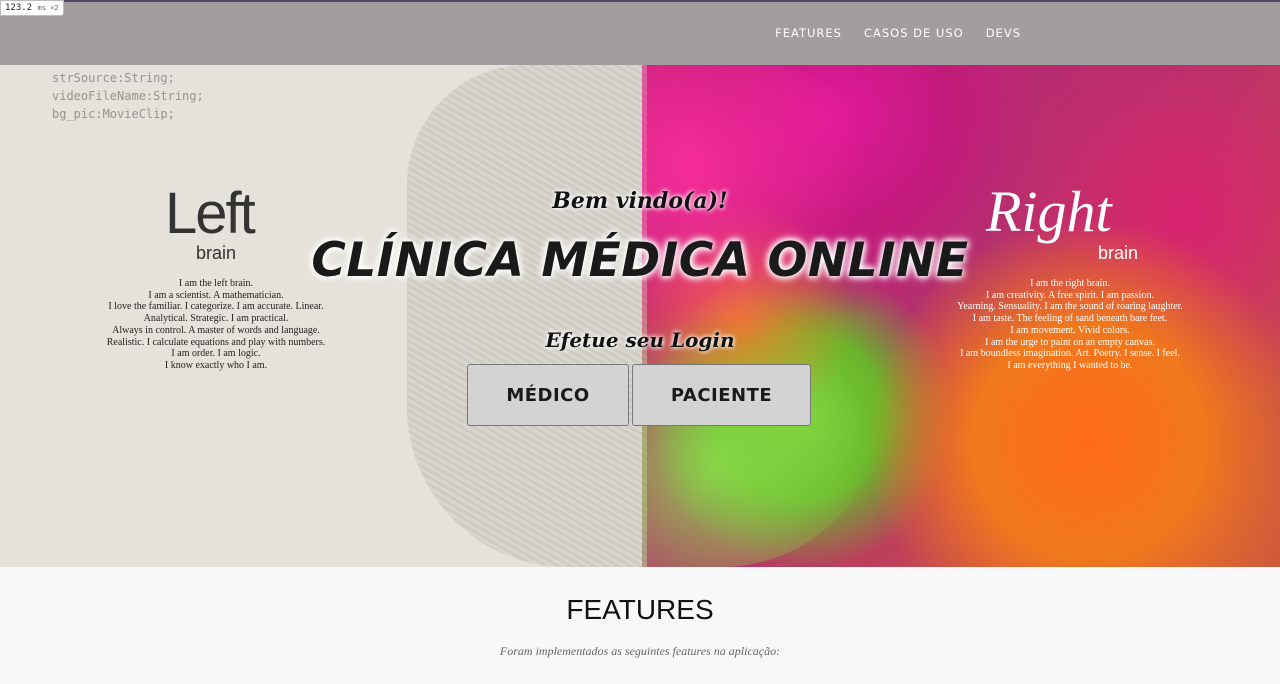 The height and width of the screenshot is (684, 1280). I want to click on medico-login-button: MÉDICO, so click(548, 395).